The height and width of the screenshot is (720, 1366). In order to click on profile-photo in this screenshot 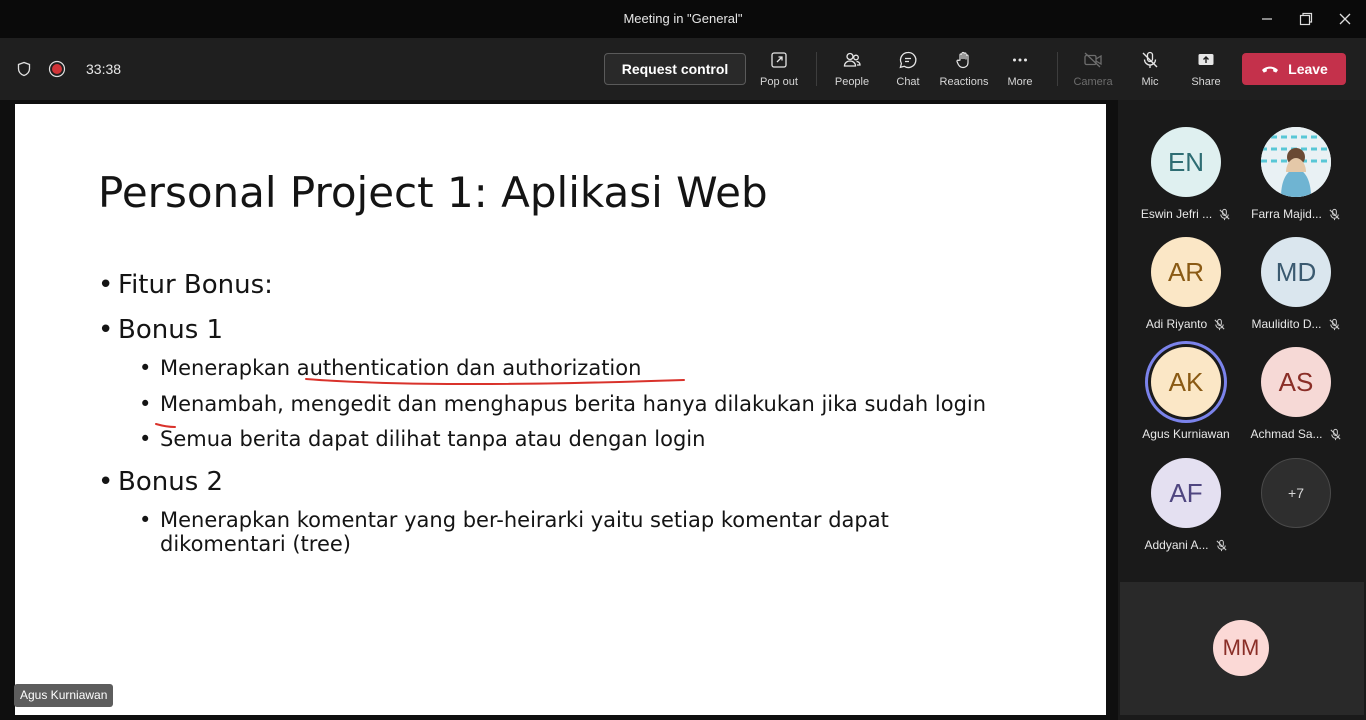, I will do `click(1296, 162)`.